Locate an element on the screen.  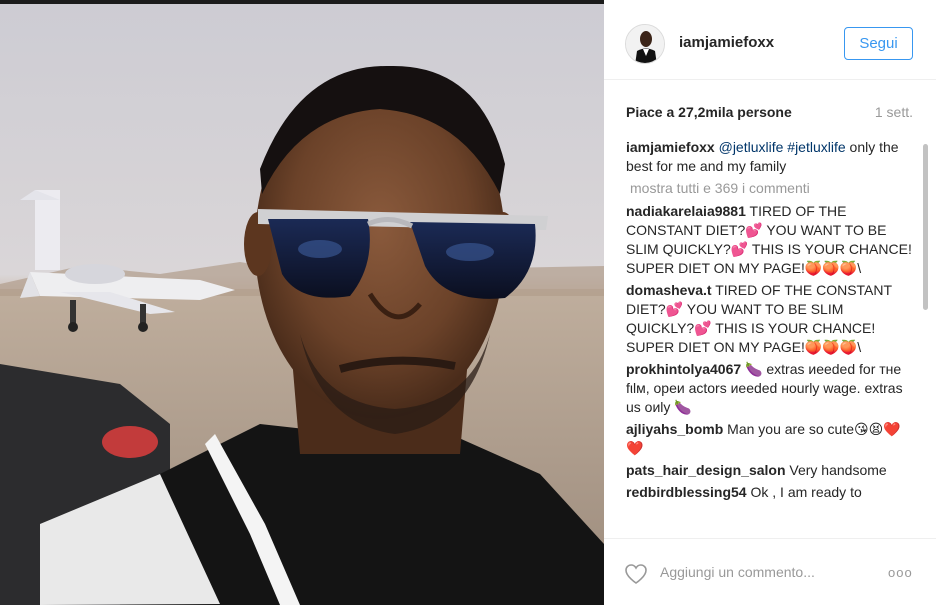
comment-composer: ooo is located at coordinates (770, 571).